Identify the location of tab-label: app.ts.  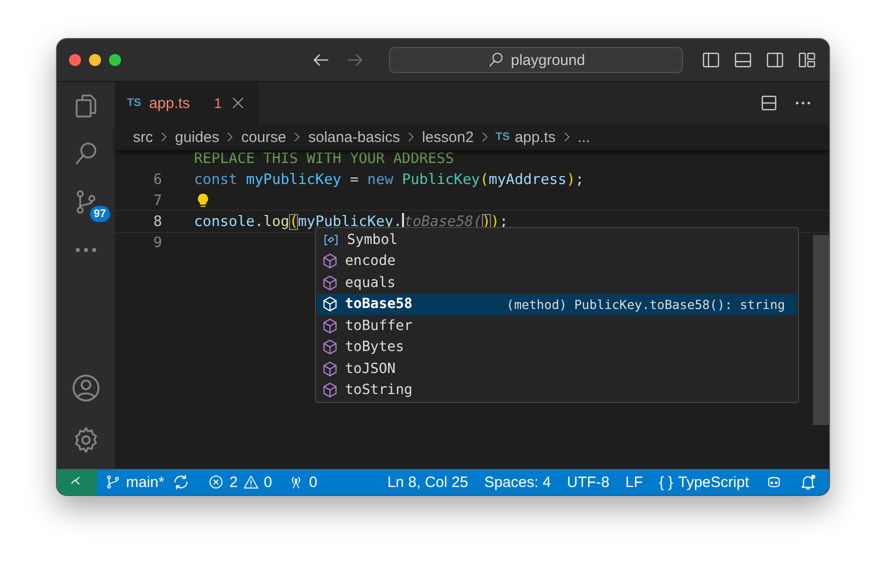
(169, 103).